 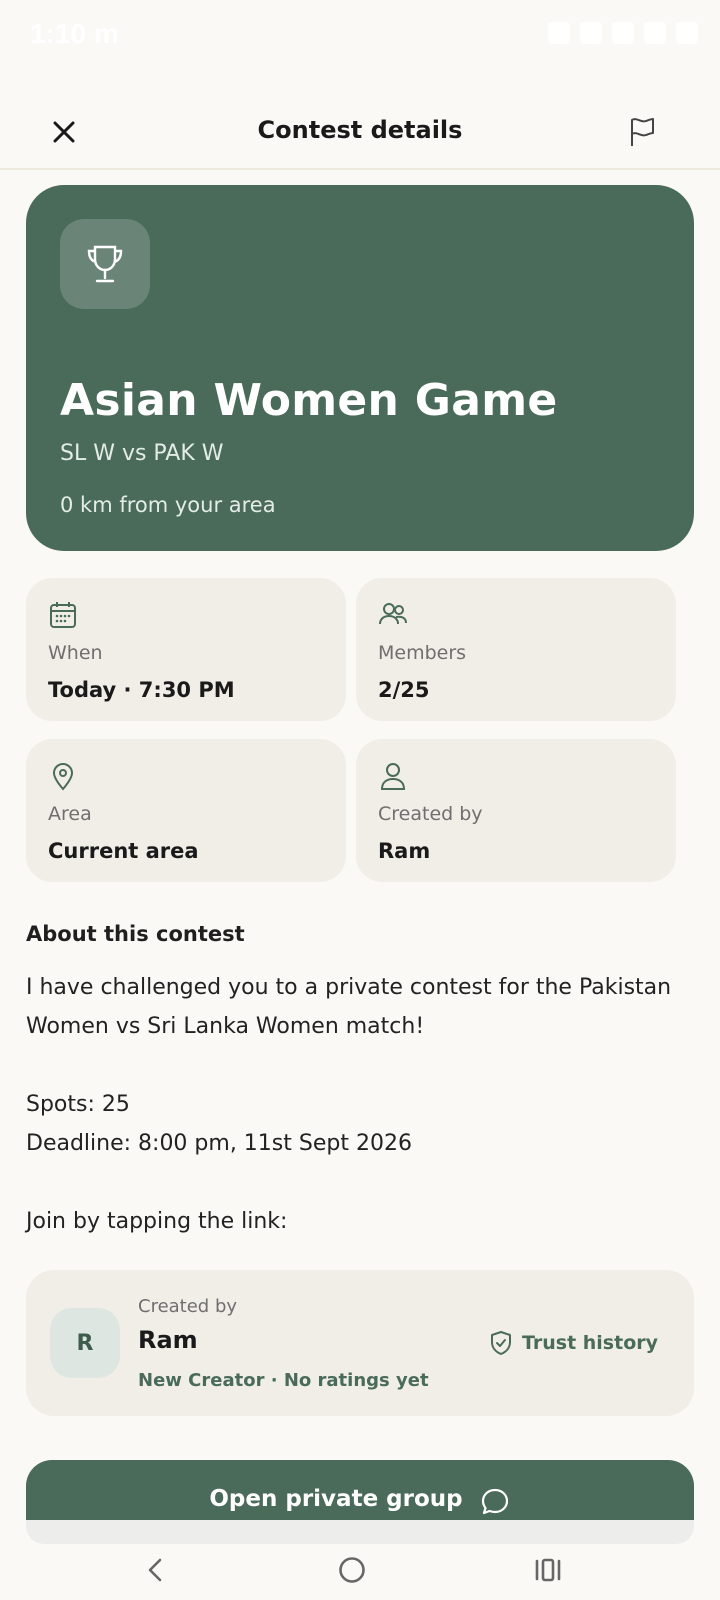 What do you see at coordinates (141, 690) in the screenshot?
I see `when-value: Today · 7:30 PM` at bounding box center [141, 690].